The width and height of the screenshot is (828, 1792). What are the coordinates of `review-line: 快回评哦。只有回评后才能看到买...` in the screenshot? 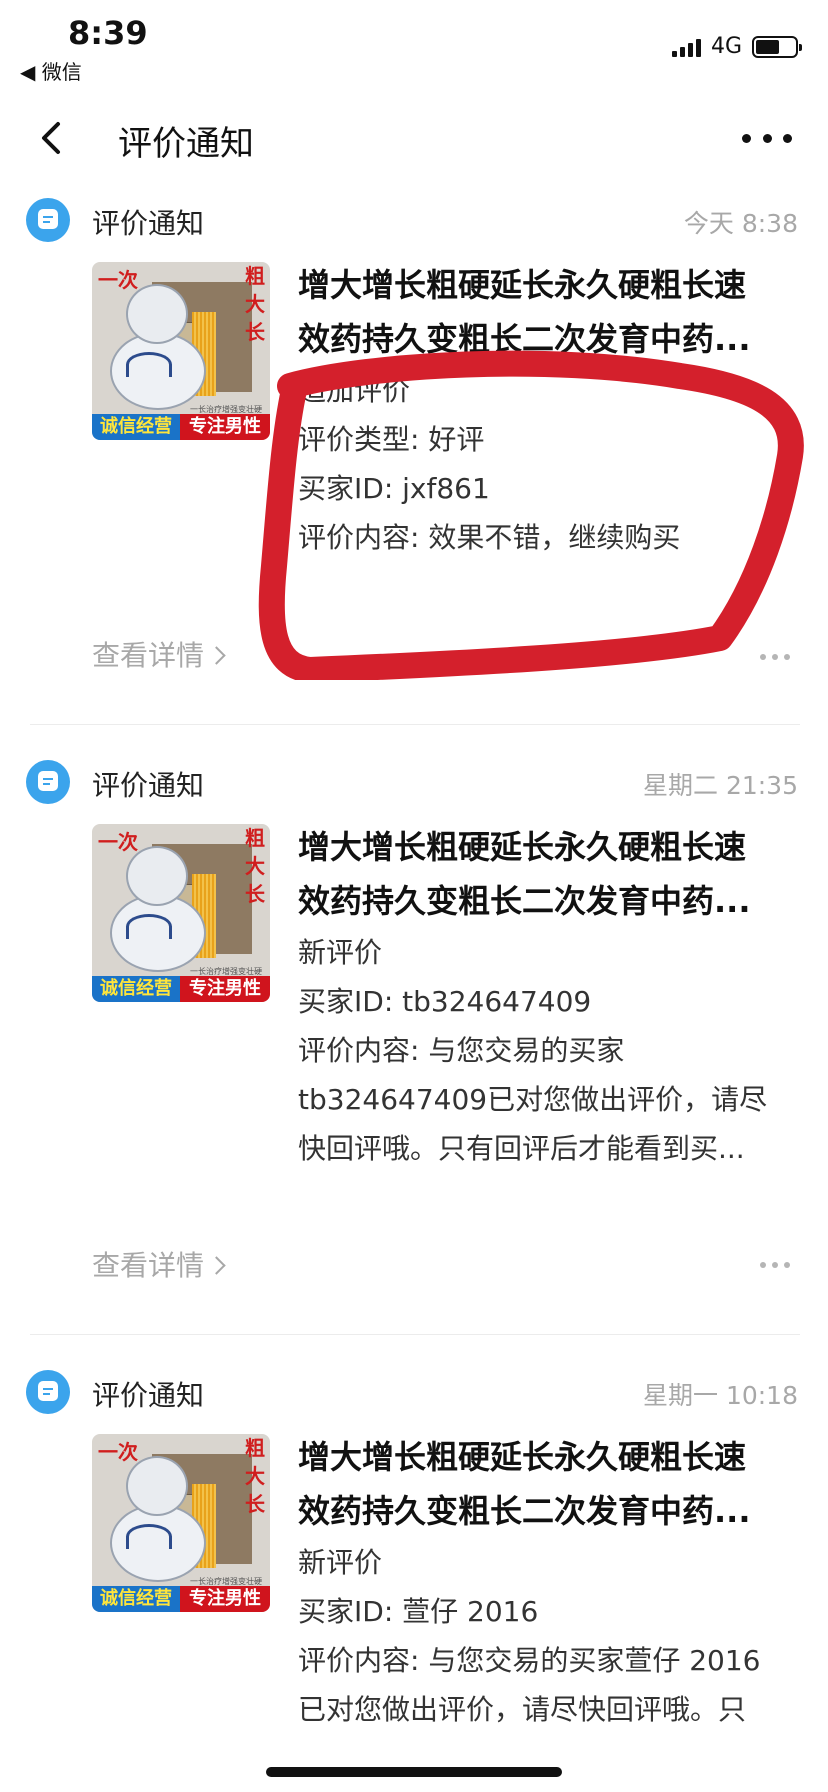 It's located at (521, 1148).